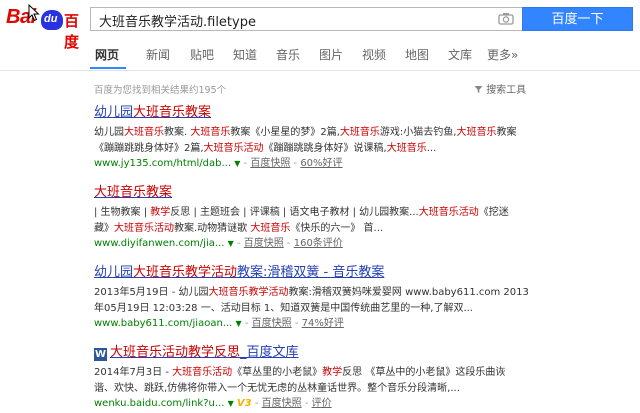 This screenshot has height=413, width=640. What do you see at coordinates (318, 243) in the screenshot?
I see `rating-link: 160条评价` at bounding box center [318, 243].